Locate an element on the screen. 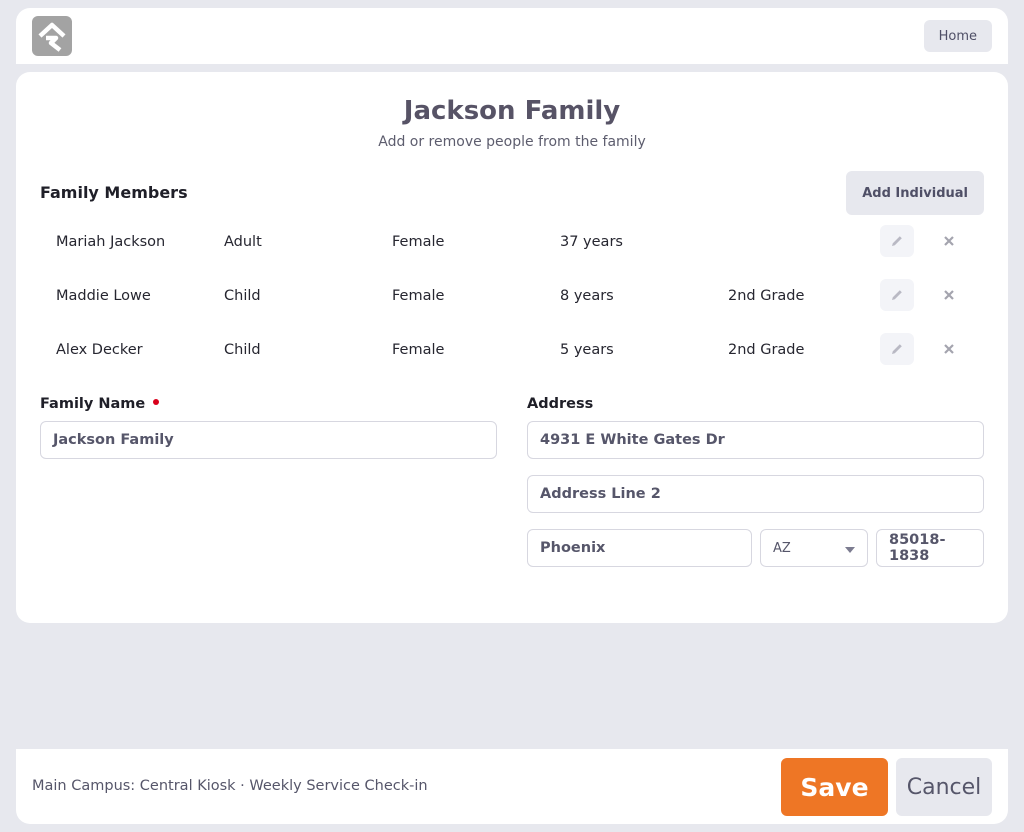 Image resolution: width=1024 pixels, height=832 pixels. header-bar: Home is located at coordinates (512, 36).